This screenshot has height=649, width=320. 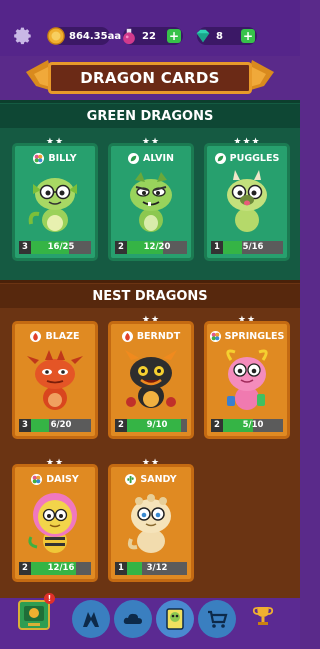 What do you see at coordinates (150, 116) in the screenshot?
I see `section-title: GREEN DRAGONS` at bounding box center [150, 116].